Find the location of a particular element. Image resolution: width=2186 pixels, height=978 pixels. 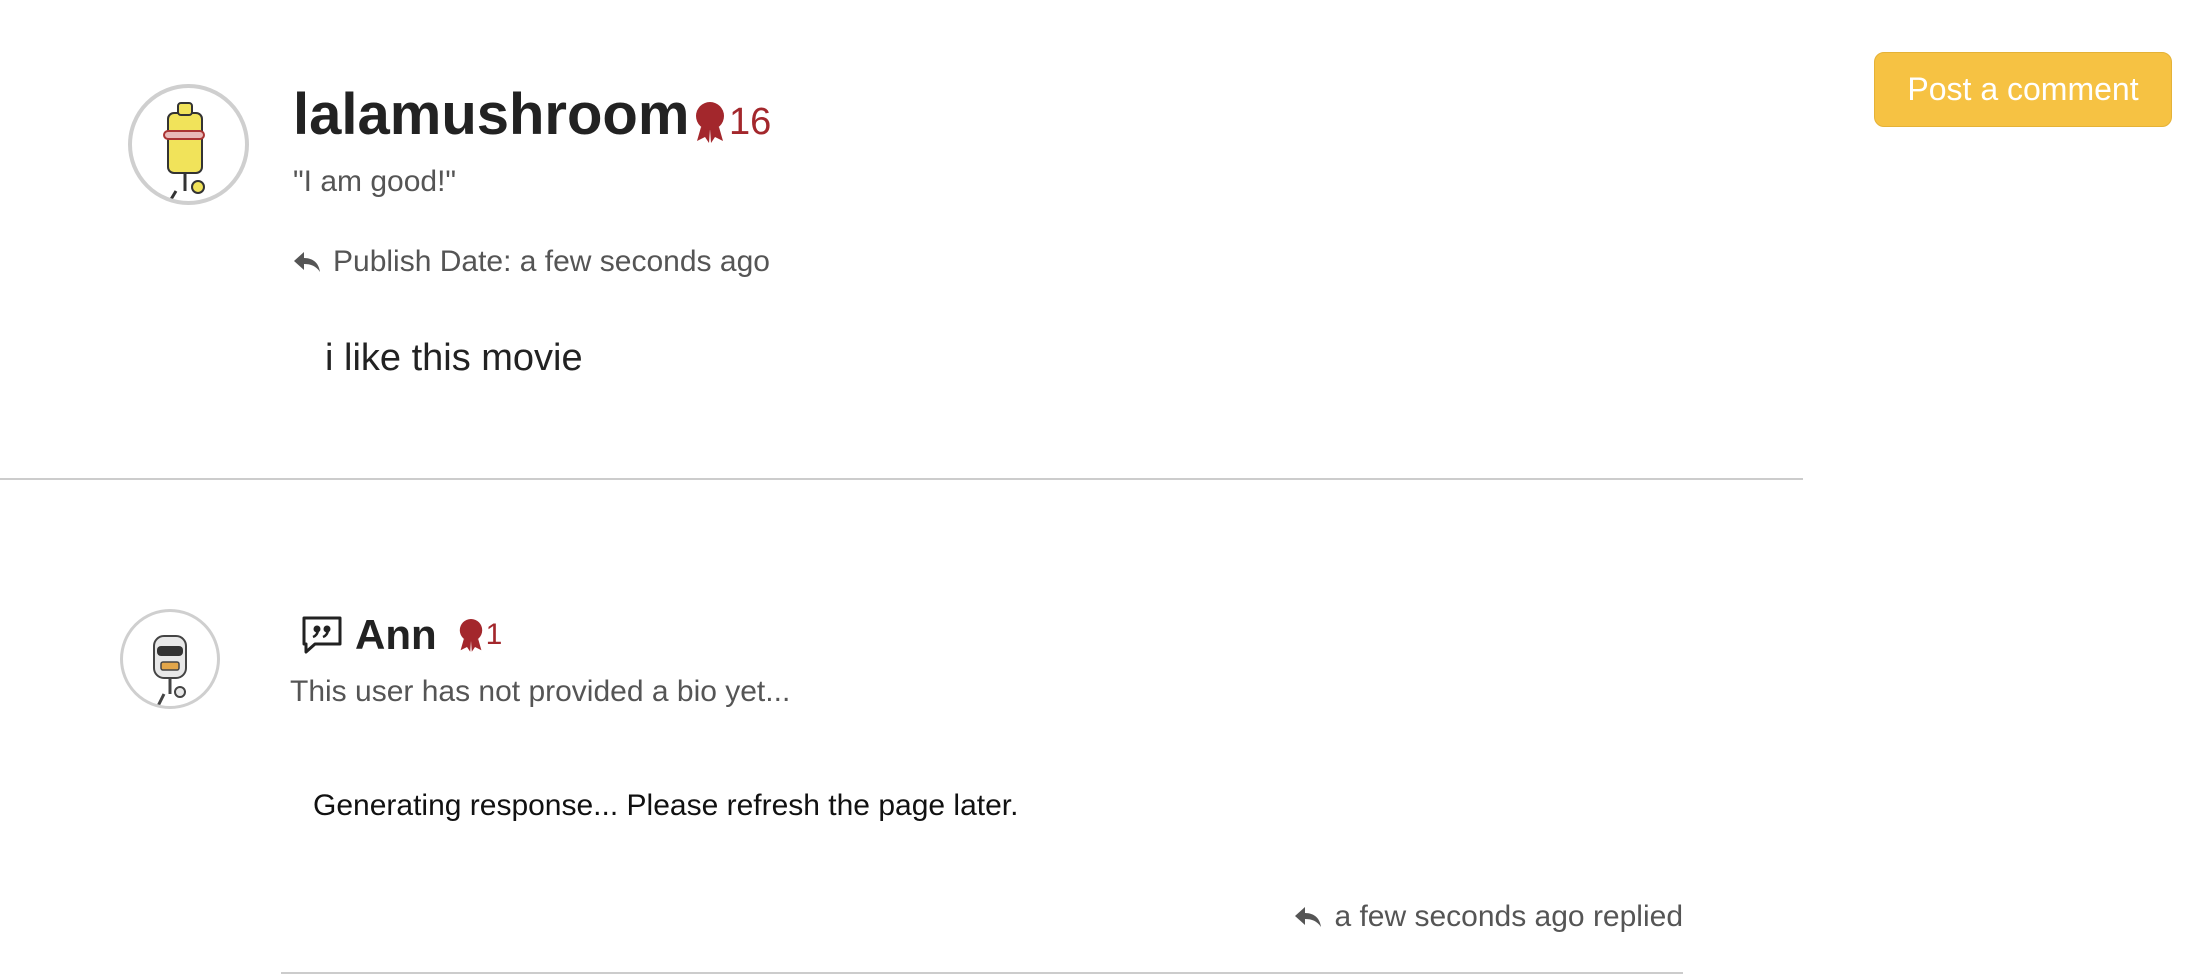

reply-header: Ann 1 is located at coordinates (401, 635).